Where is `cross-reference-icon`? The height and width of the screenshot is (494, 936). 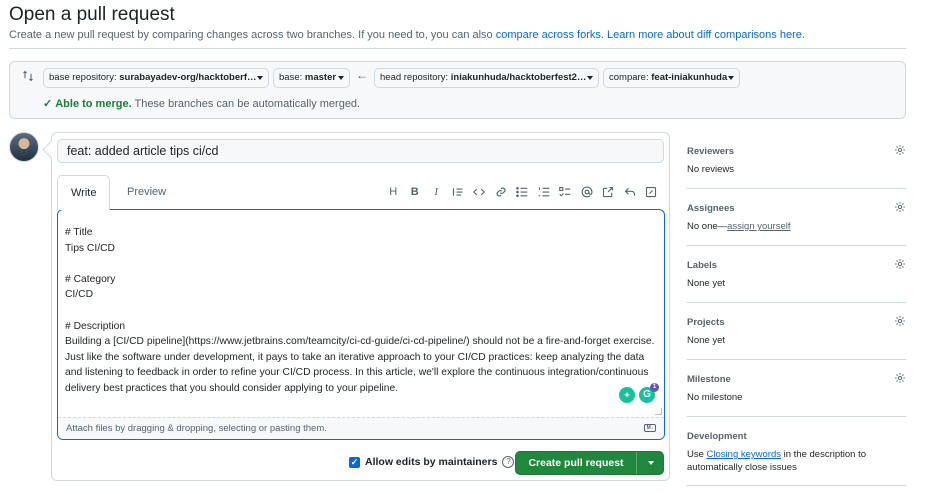 cross-reference-icon is located at coordinates (609, 192).